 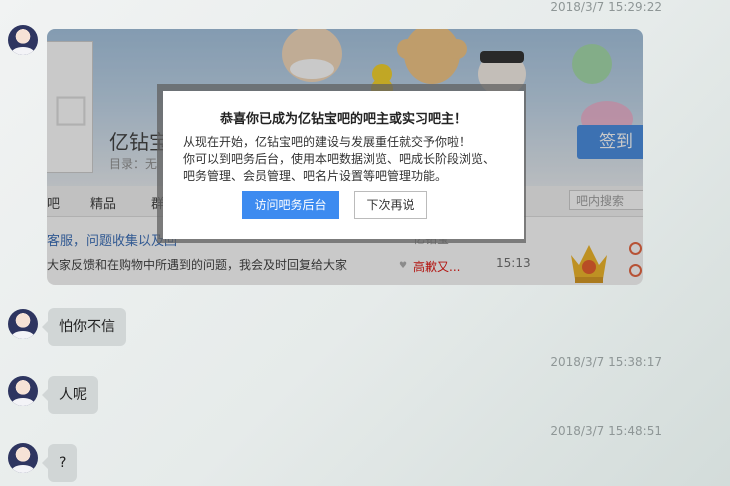 I want to click on dialog-title: 恭喜你已成为亿钻宝吧的吧主或实习吧主！, so click(x=343, y=119).